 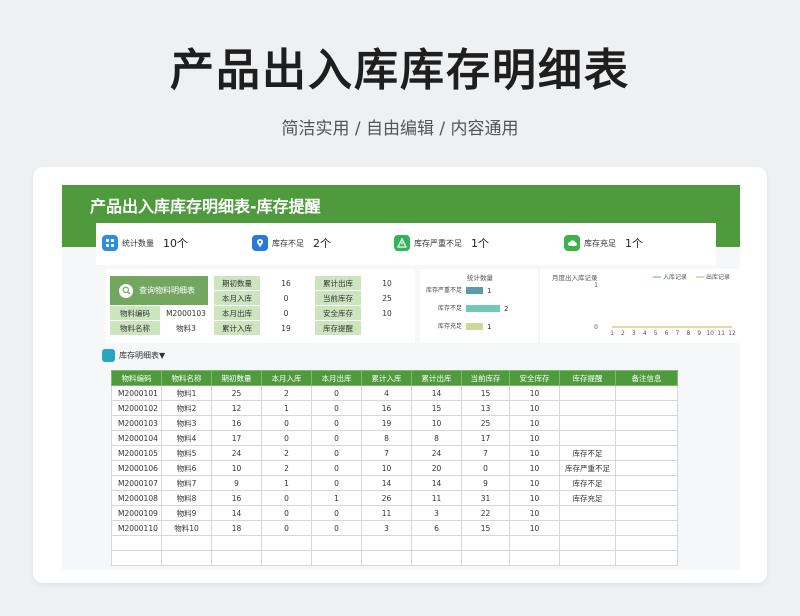 I want to click on table-cell: M2000110, so click(x=136, y=528).